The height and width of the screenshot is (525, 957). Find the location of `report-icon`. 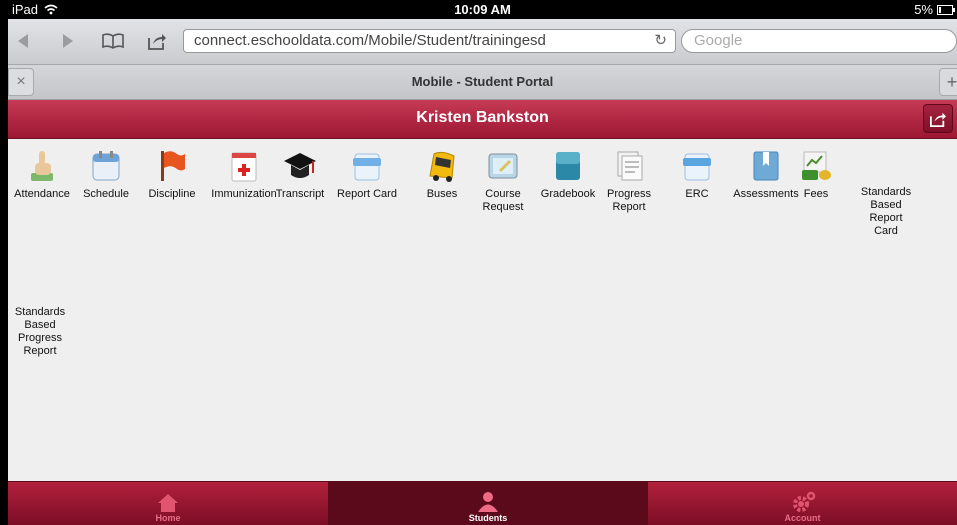

report-icon is located at coordinates (629, 166).